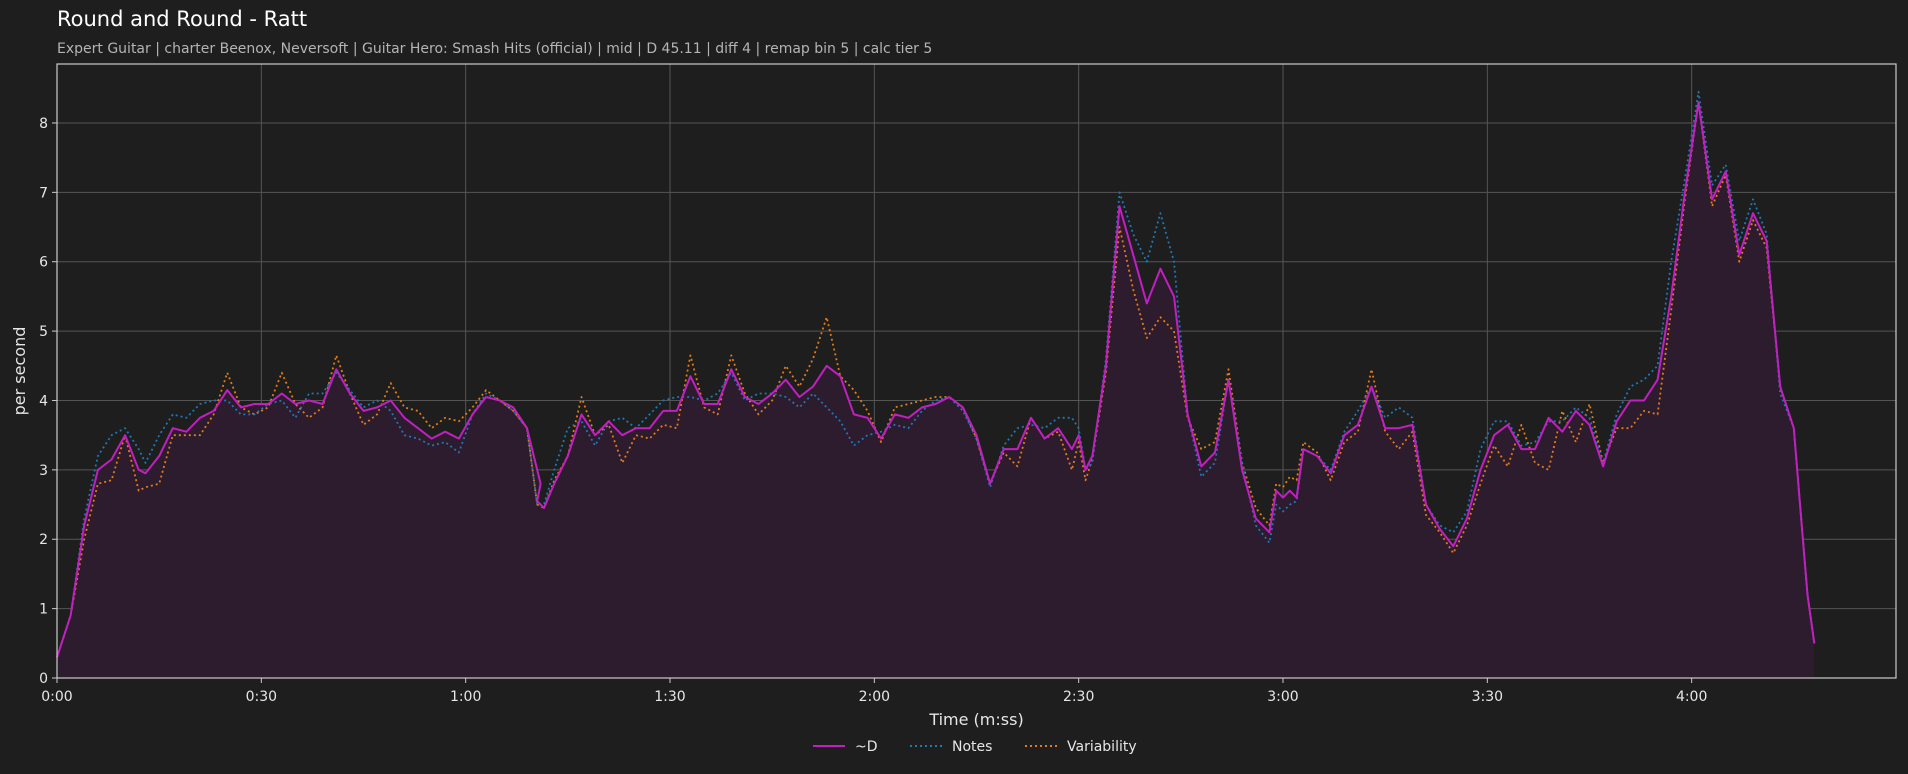  I want to click on x-axis-ticks: 0:00 0:30 1:00 1:30 2:00 2:30 3:00 3:30 4:00, so click(874, 691).